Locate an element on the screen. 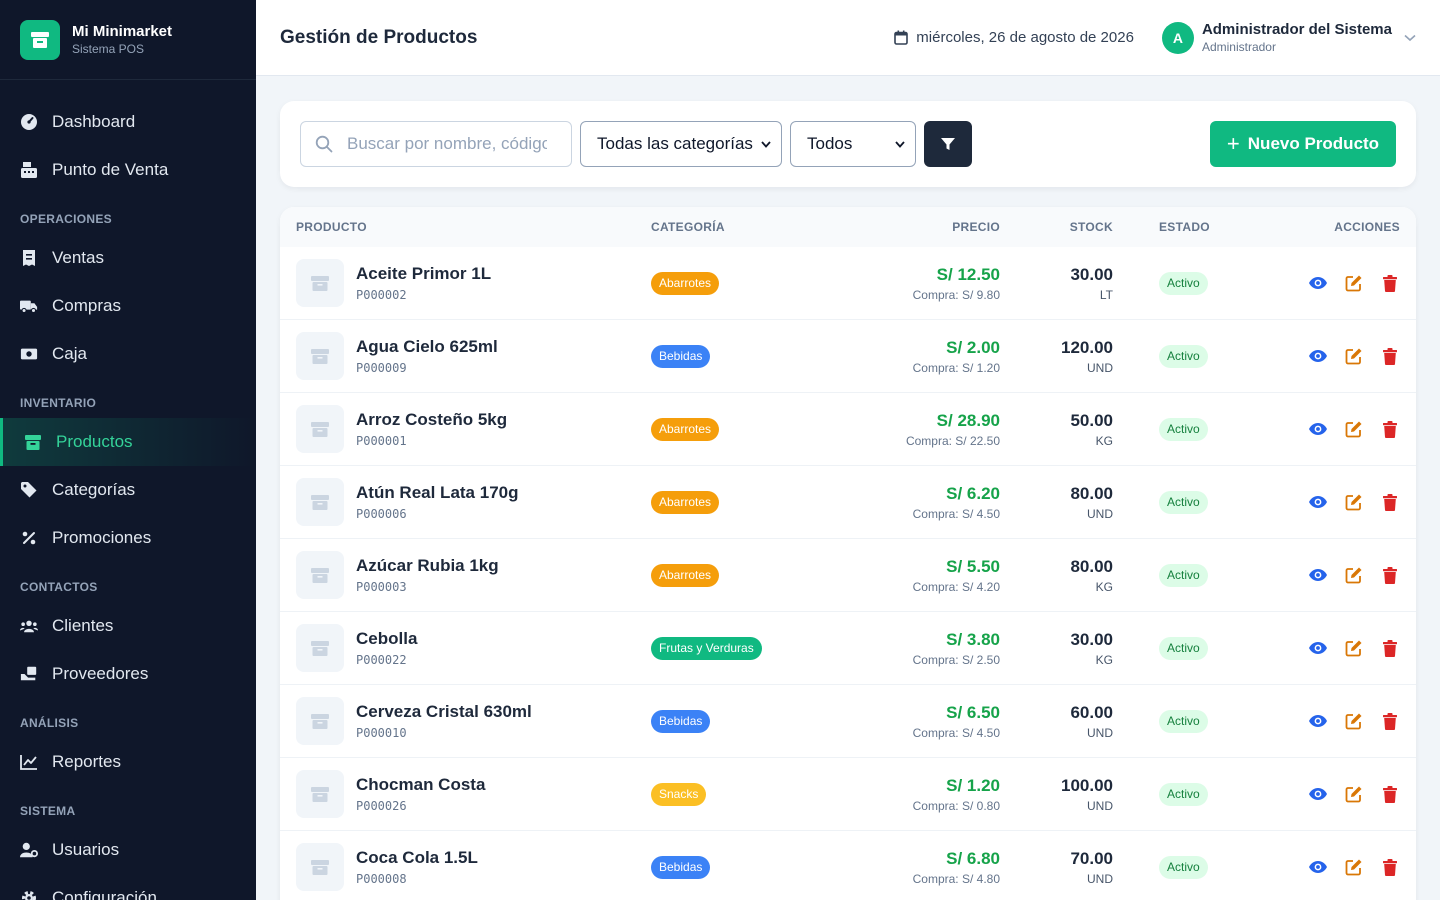  header-acciones: ACCIONES is located at coordinates (1367, 227).